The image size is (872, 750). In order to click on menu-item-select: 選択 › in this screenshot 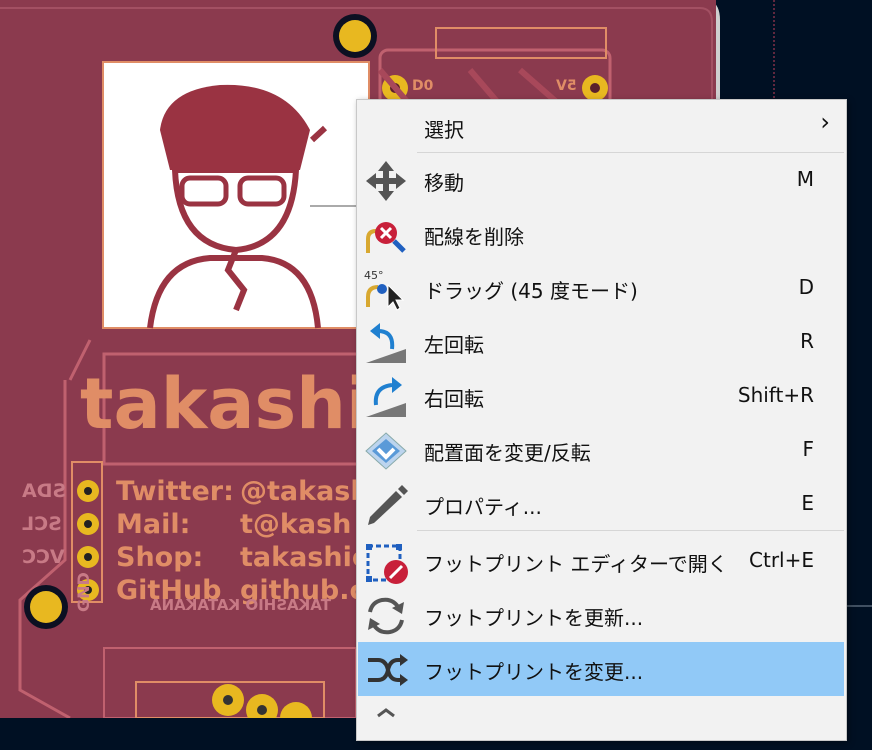, I will do `click(601, 127)`.